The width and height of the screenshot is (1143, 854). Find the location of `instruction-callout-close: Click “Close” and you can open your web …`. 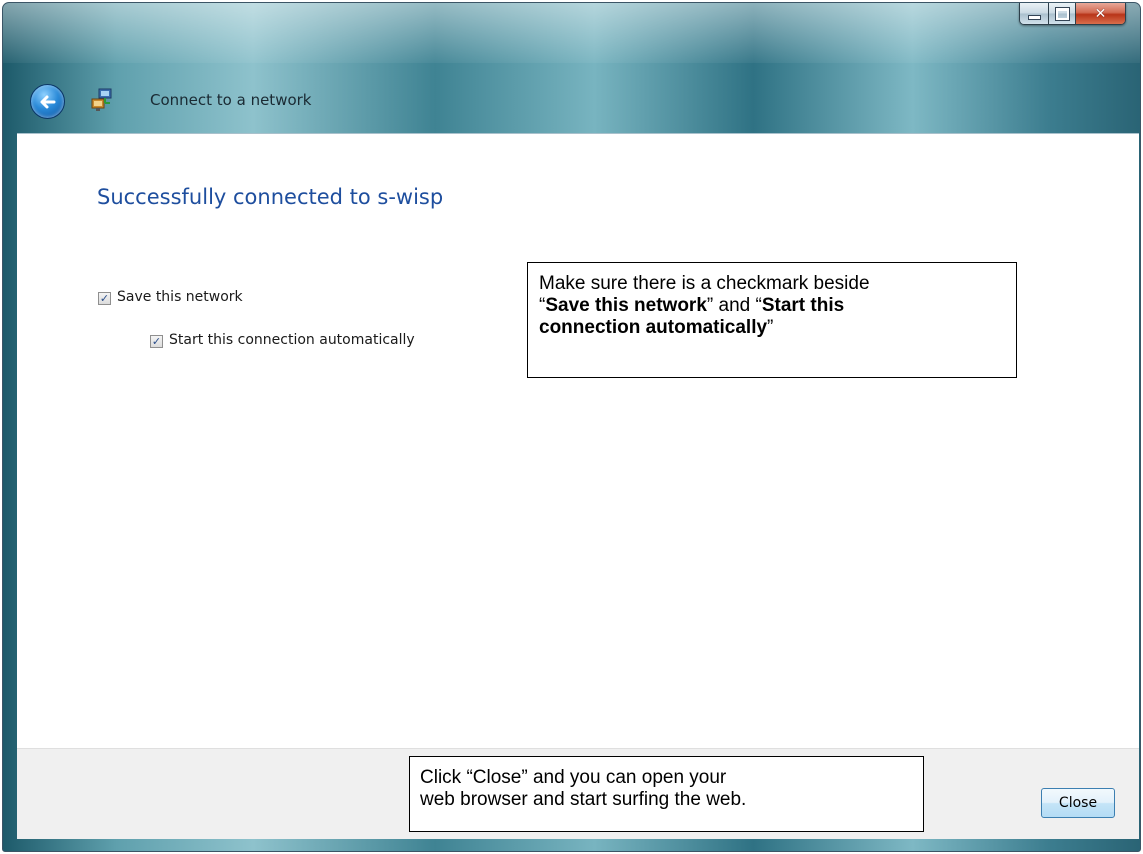

instruction-callout-close: Click “Close” and you can open your web … is located at coordinates (666, 794).